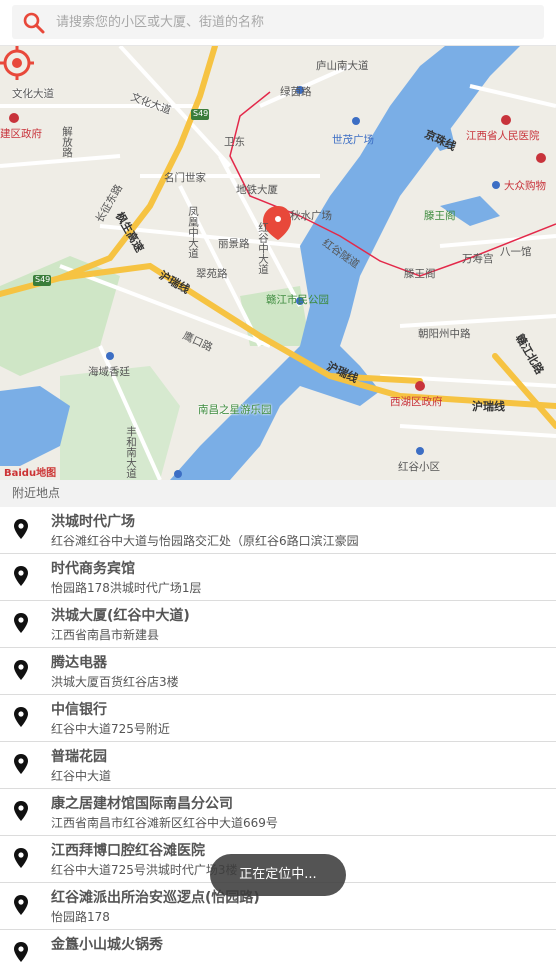 The image size is (556, 977). I want to click on map-label: 朝阳州中路, so click(444, 334).